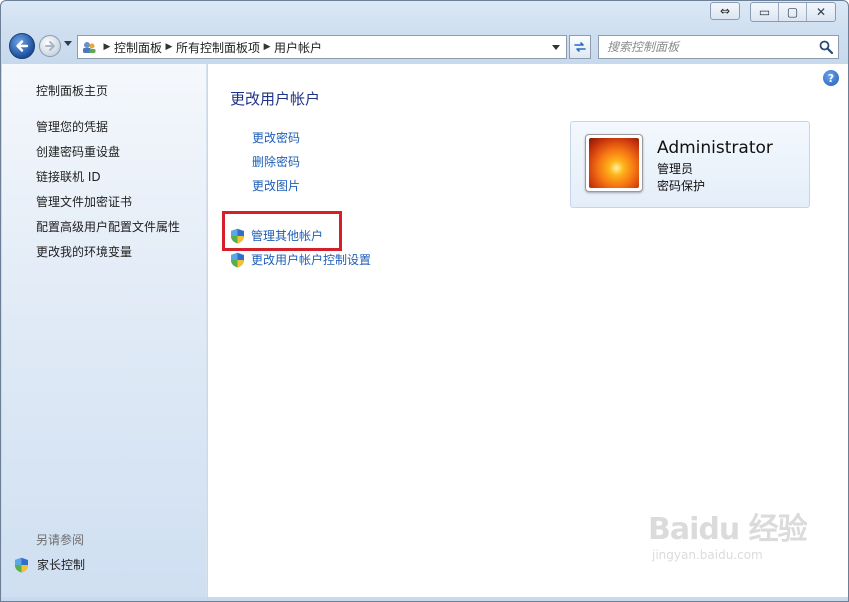 The image size is (849, 602). I want to click on watermark-url: jingyan.baidu.com, so click(707, 555).